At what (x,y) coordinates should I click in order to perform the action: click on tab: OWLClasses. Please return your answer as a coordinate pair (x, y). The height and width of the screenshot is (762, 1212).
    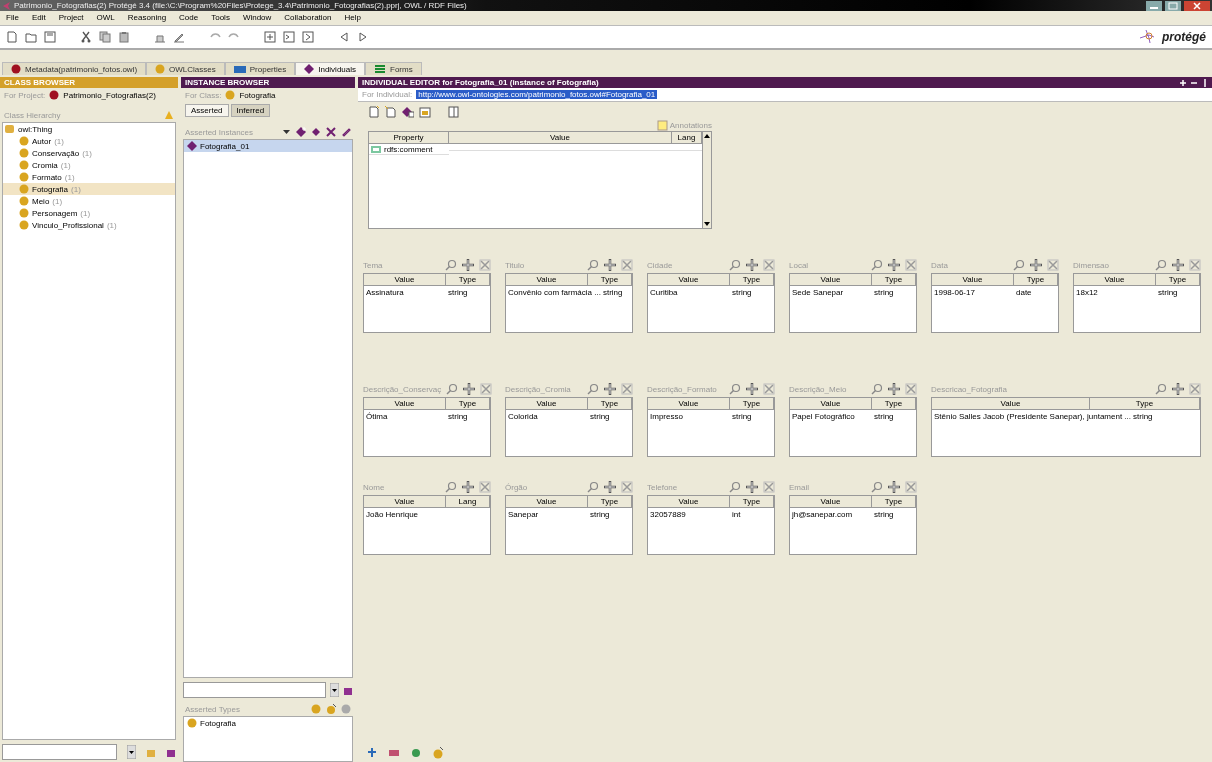
    Looking at the image, I should click on (185, 68).